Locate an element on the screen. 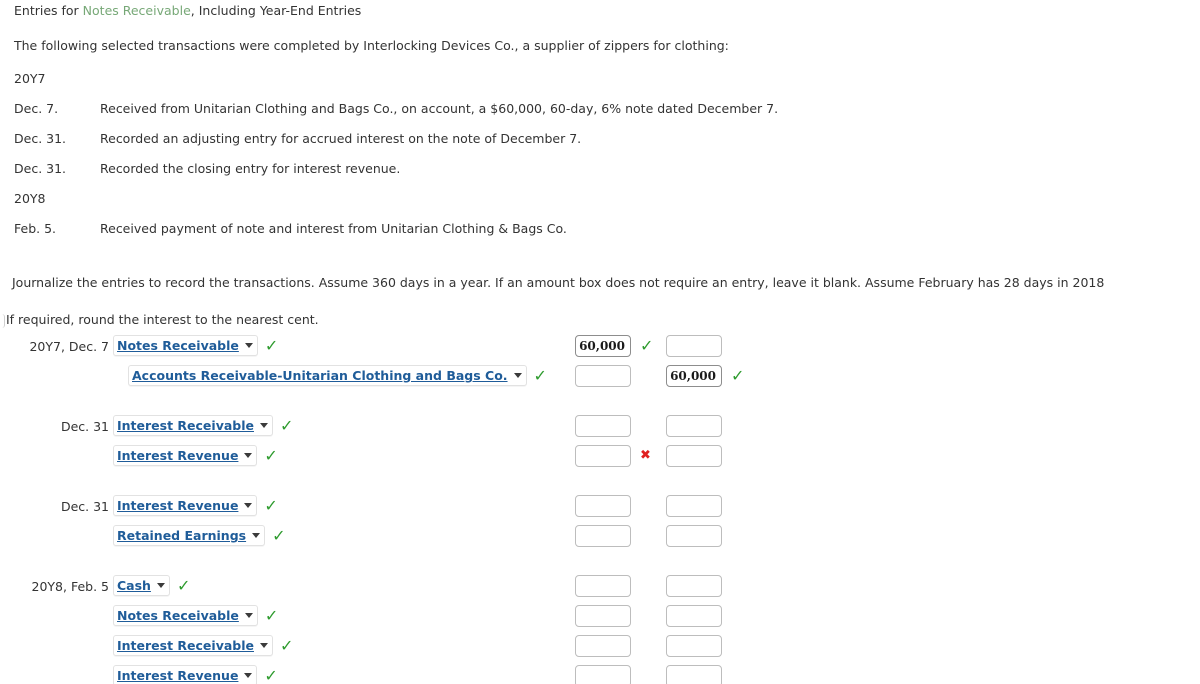 This screenshot has width=1200, height=684. journal-entry-date: 20Y7, Dec. 7 is located at coordinates (69, 346).